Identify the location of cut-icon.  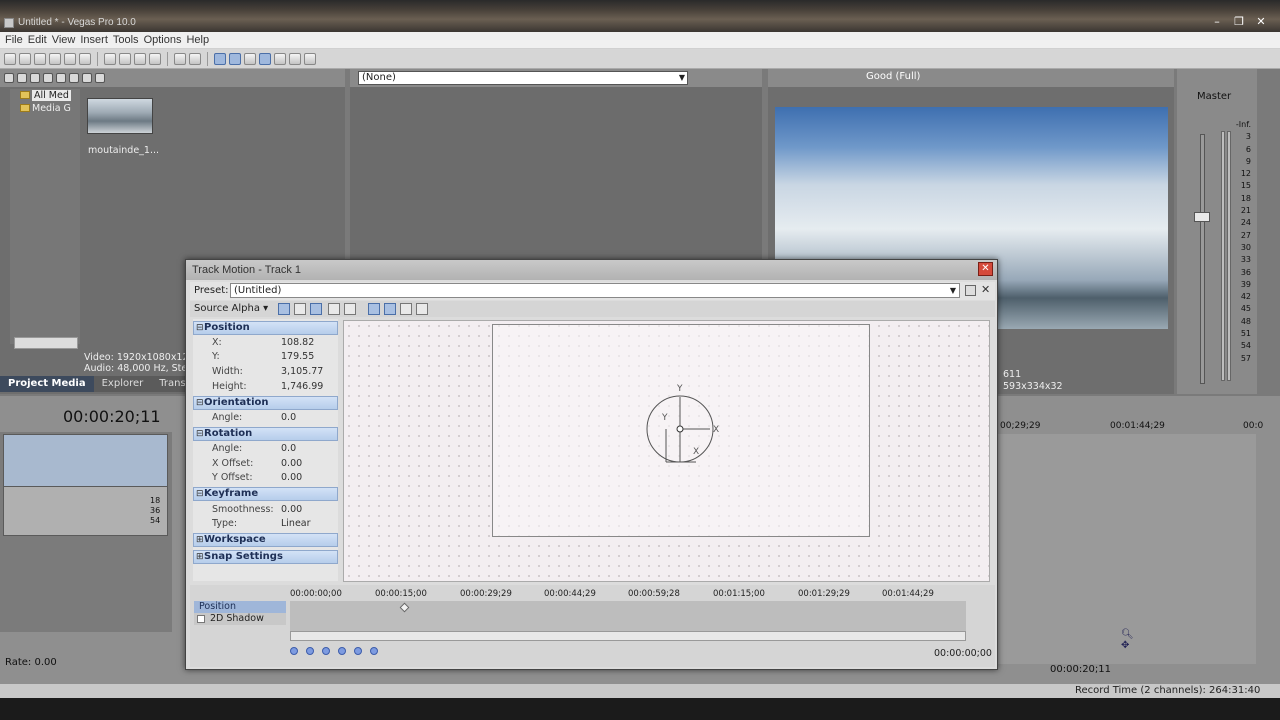
(110, 58).